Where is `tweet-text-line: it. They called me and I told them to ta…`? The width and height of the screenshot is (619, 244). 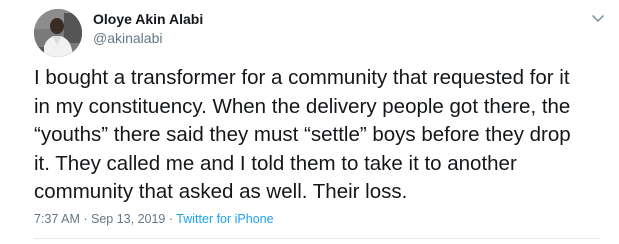
tweet-text-line: it. They called me and I told them to ta… is located at coordinates (275, 163).